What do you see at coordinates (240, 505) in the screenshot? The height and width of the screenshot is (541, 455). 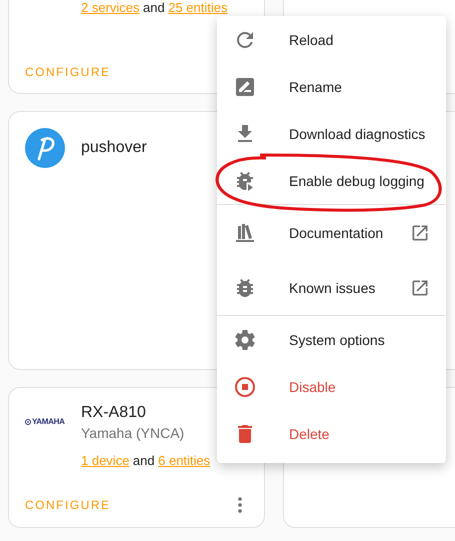 I see `more-menu-icon` at bounding box center [240, 505].